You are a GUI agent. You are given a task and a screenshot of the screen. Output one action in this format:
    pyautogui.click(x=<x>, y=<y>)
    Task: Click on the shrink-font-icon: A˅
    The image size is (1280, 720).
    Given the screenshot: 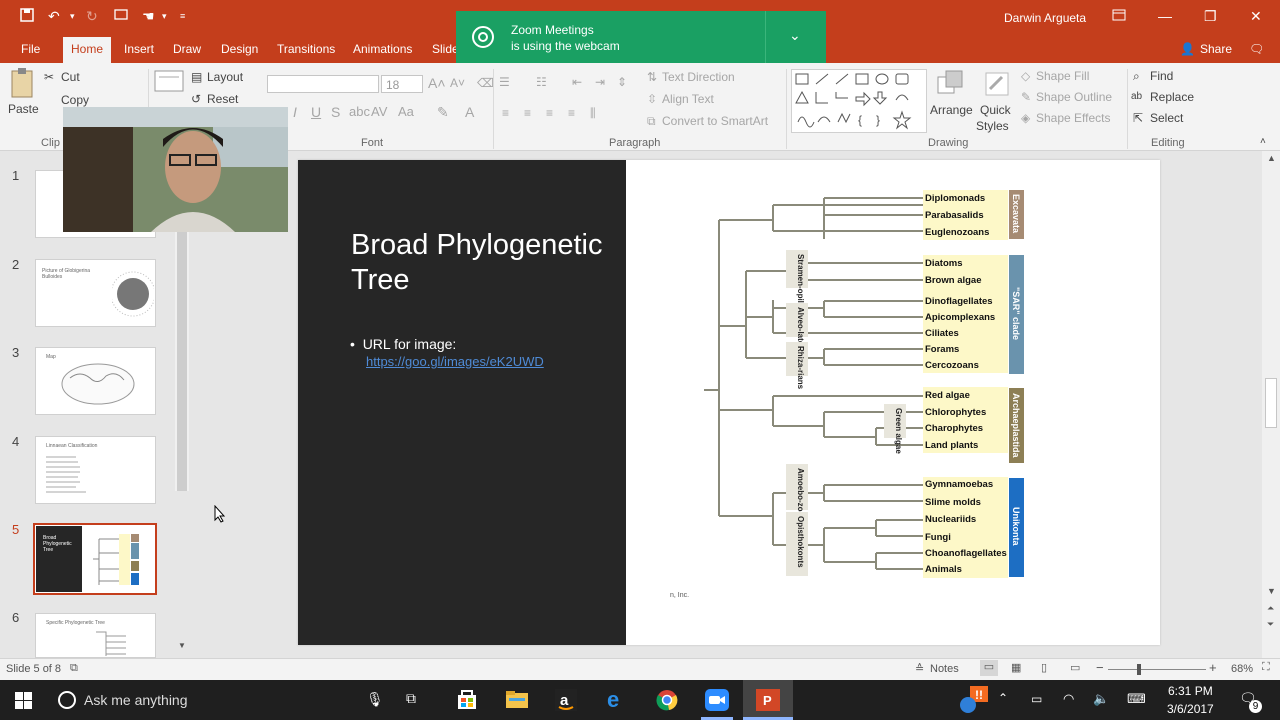 What is the action you would take?
    pyautogui.click(x=457, y=83)
    